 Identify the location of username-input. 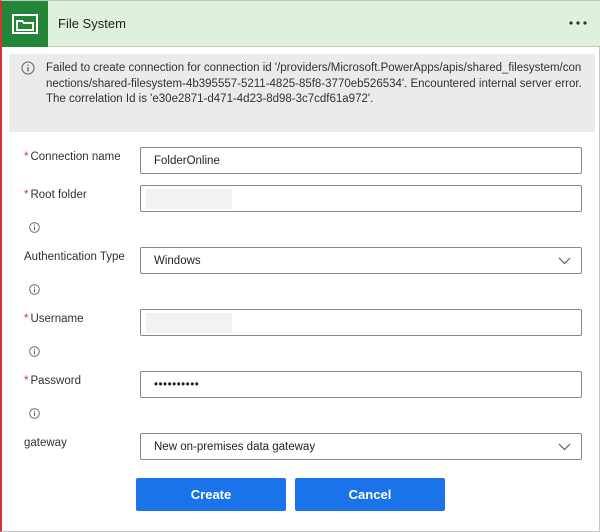
(361, 322).